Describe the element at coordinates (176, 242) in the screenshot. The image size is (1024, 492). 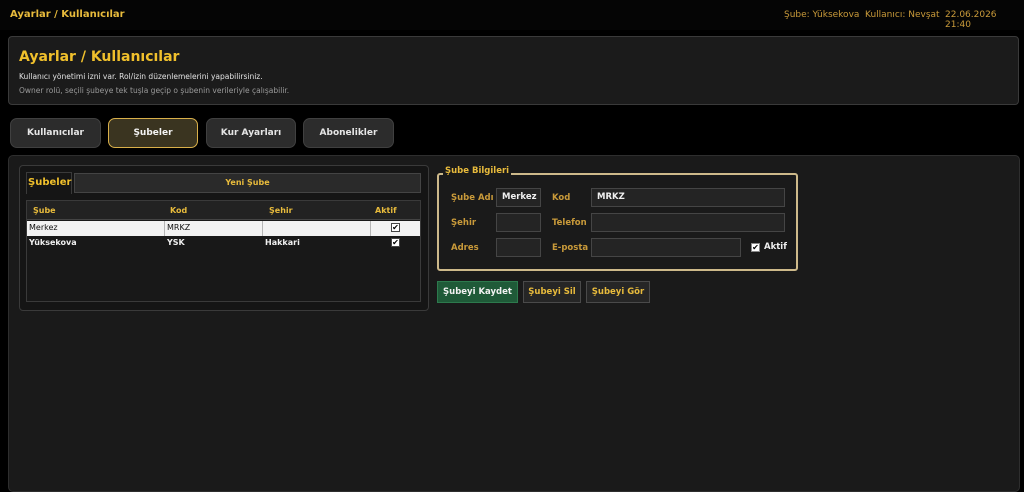
I see `cell-code: YSK` at that location.